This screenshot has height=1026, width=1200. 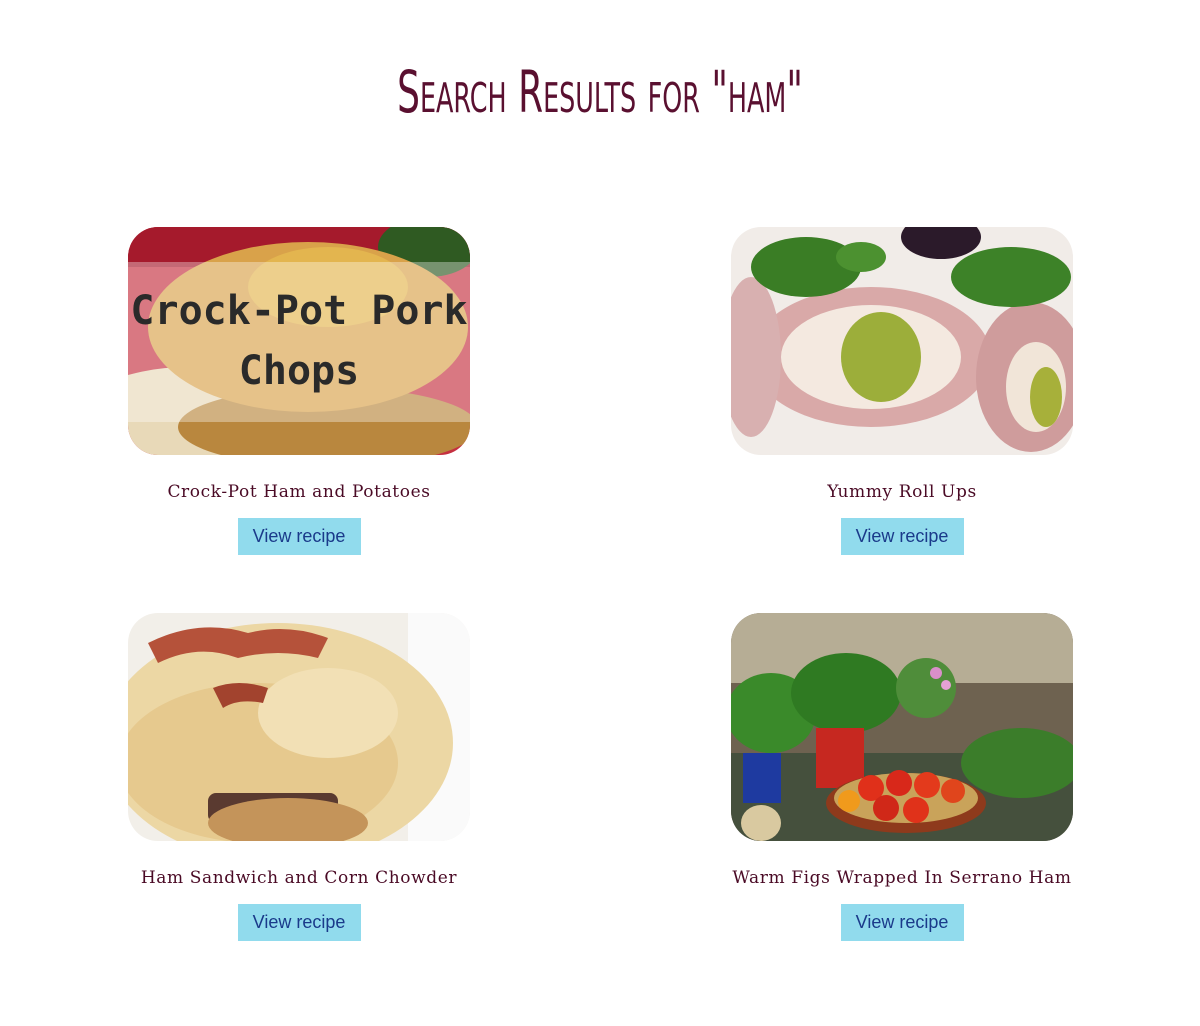 What do you see at coordinates (298, 311) in the screenshot?
I see `image-caption-line-1: Crock-Pot Pork` at bounding box center [298, 311].